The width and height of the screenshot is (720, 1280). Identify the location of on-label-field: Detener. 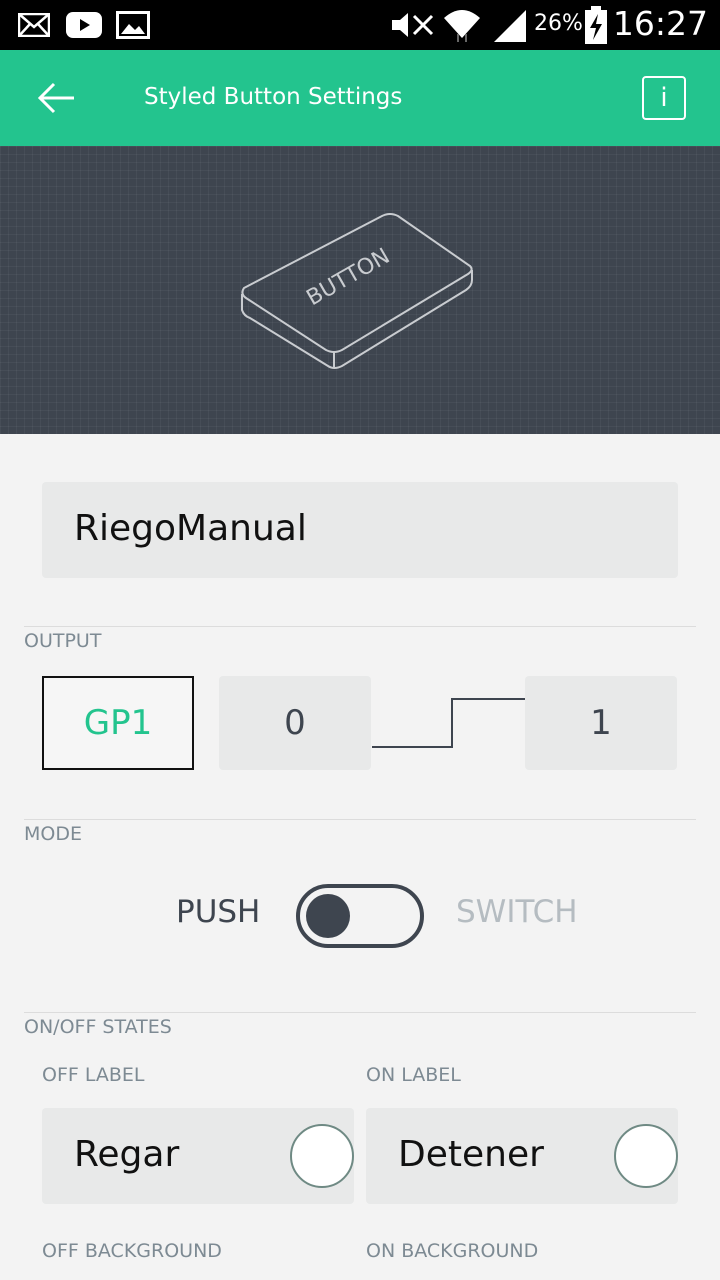
(522, 1156).